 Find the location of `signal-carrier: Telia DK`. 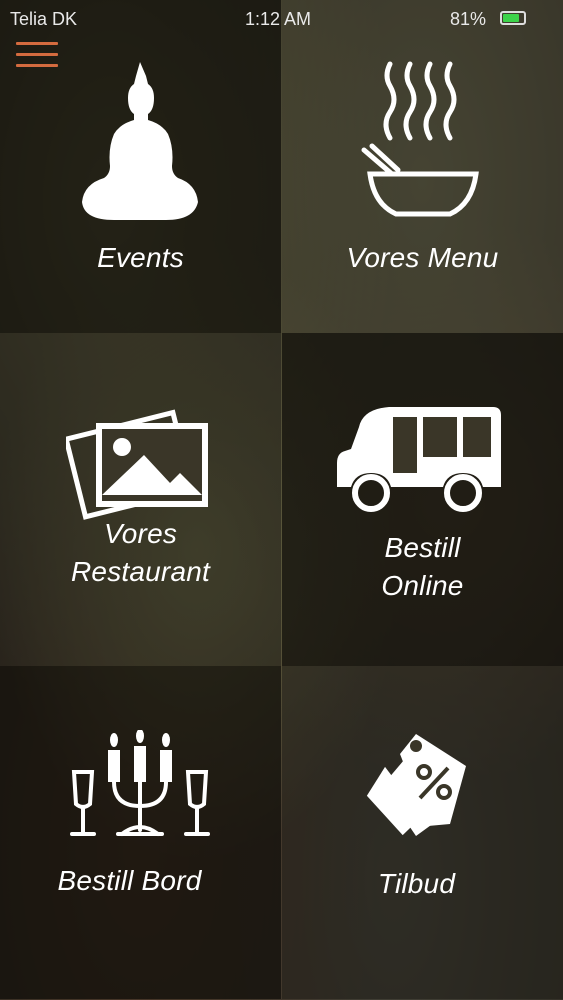

signal-carrier: Telia DK is located at coordinates (44, 19).